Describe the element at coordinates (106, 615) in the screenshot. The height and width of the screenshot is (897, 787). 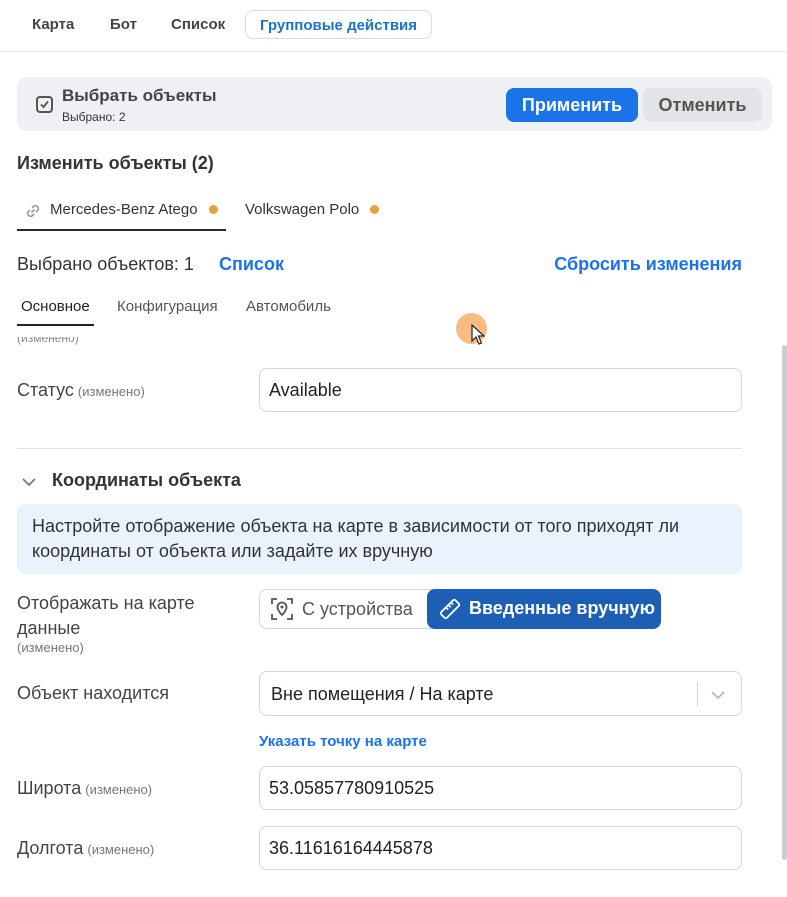
I see `display-on-map-label: Отображать на карте данные` at that location.